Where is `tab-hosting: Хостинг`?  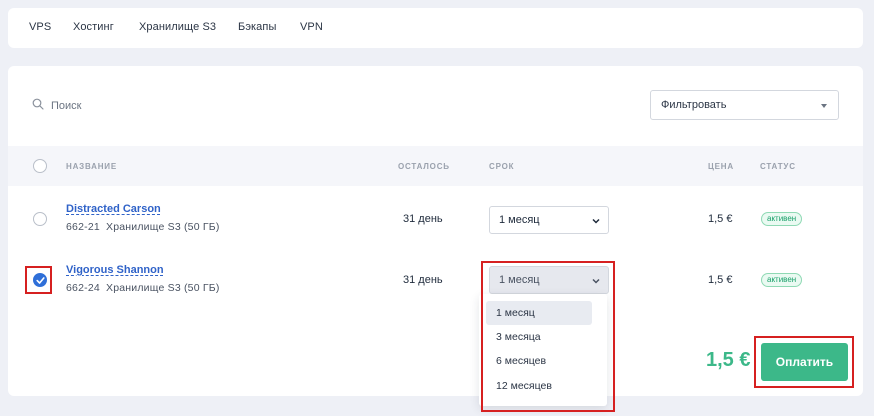 tab-hosting: Хостинг is located at coordinates (93, 27).